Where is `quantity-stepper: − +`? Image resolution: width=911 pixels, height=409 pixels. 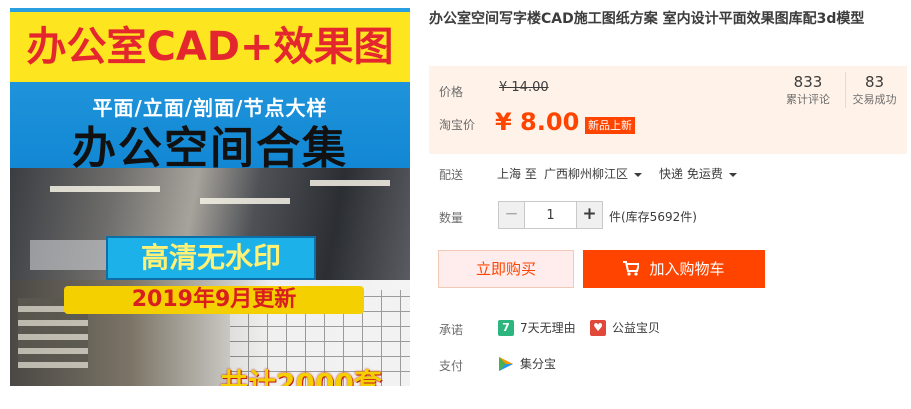
quantity-stepper: − + is located at coordinates (550, 215).